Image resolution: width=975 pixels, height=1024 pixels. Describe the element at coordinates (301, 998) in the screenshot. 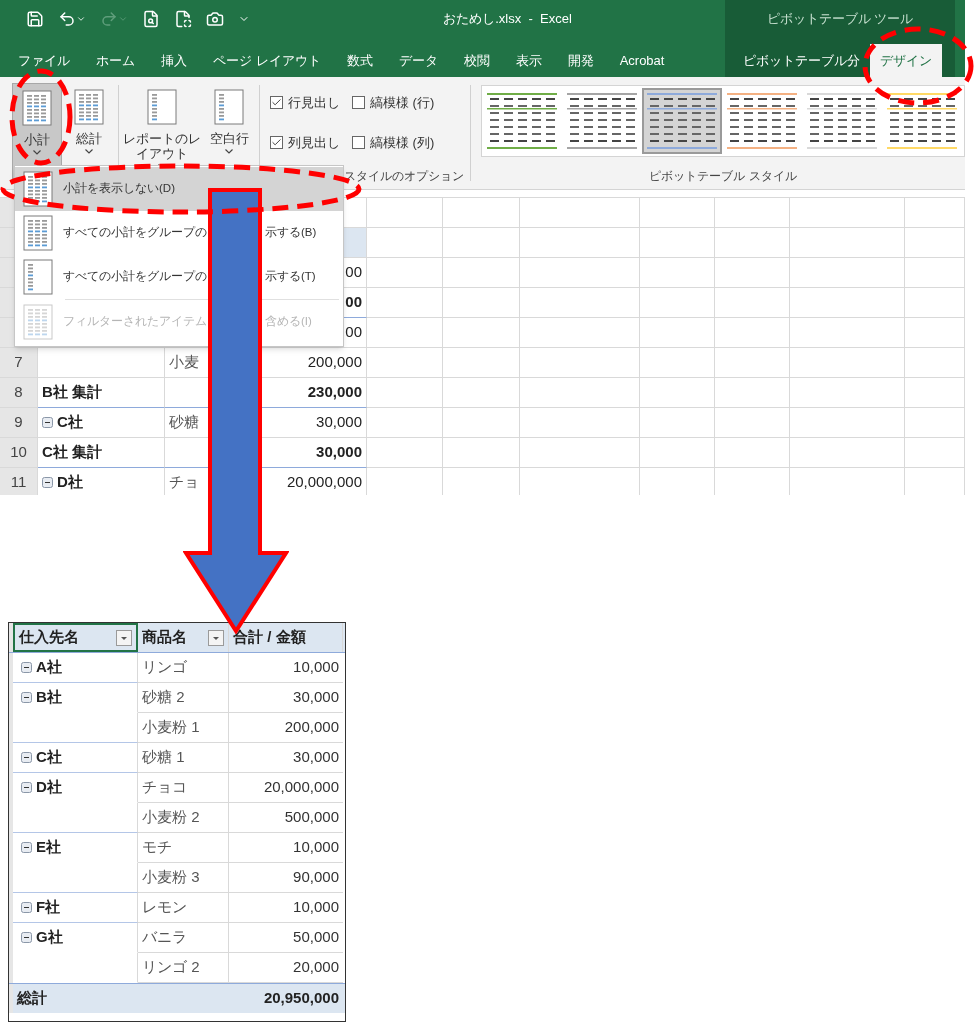

I see `total-value: 20,950,000` at that location.